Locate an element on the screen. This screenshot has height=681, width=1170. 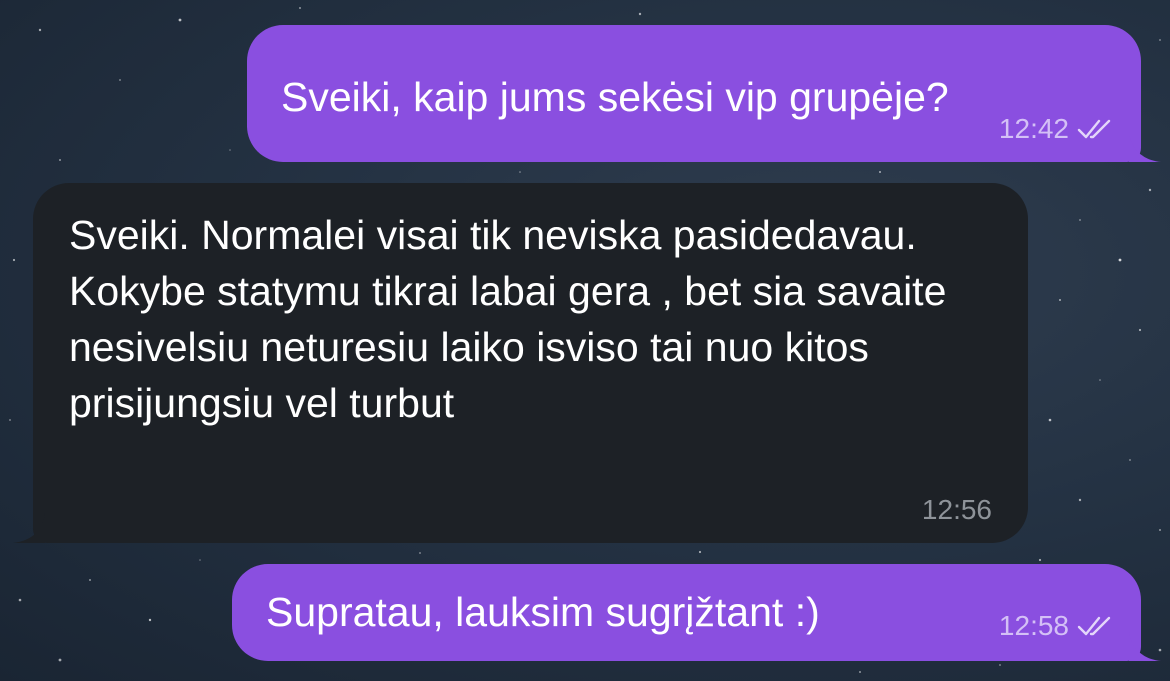
message-meta: 12:58 is located at coordinates (1056, 626).